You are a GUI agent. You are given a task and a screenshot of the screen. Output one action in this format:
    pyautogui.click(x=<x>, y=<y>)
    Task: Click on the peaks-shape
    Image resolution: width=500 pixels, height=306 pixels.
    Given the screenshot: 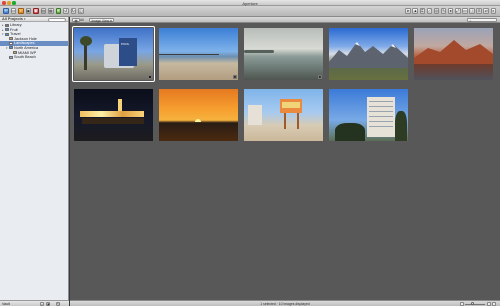 What is the action you would take?
    pyautogui.click(x=453, y=52)
    